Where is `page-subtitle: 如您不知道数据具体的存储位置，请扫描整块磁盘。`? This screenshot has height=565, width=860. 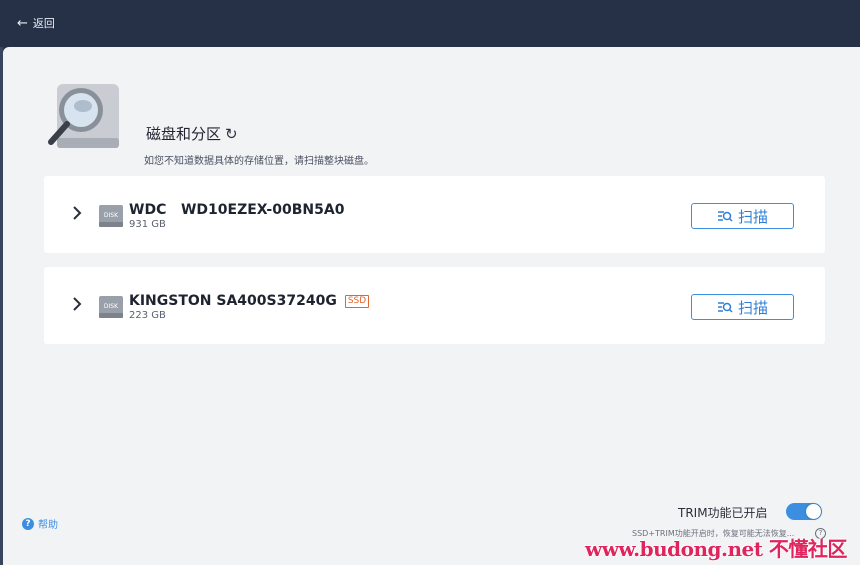
page-subtitle: 如您不知道数据具体的存储位置，请扫描整块磁盘。 is located at coordinates (259, 161).